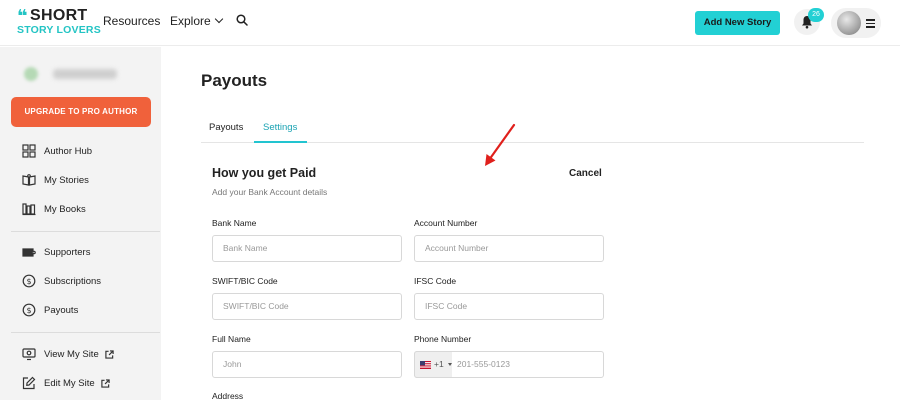 Image resolution: width=900 pixels, height=401 pixels. What do you see at coordinates (59, 15) in the screenshot?
I see `logo-text-short: SHORT` at bounding box center [59, 15].